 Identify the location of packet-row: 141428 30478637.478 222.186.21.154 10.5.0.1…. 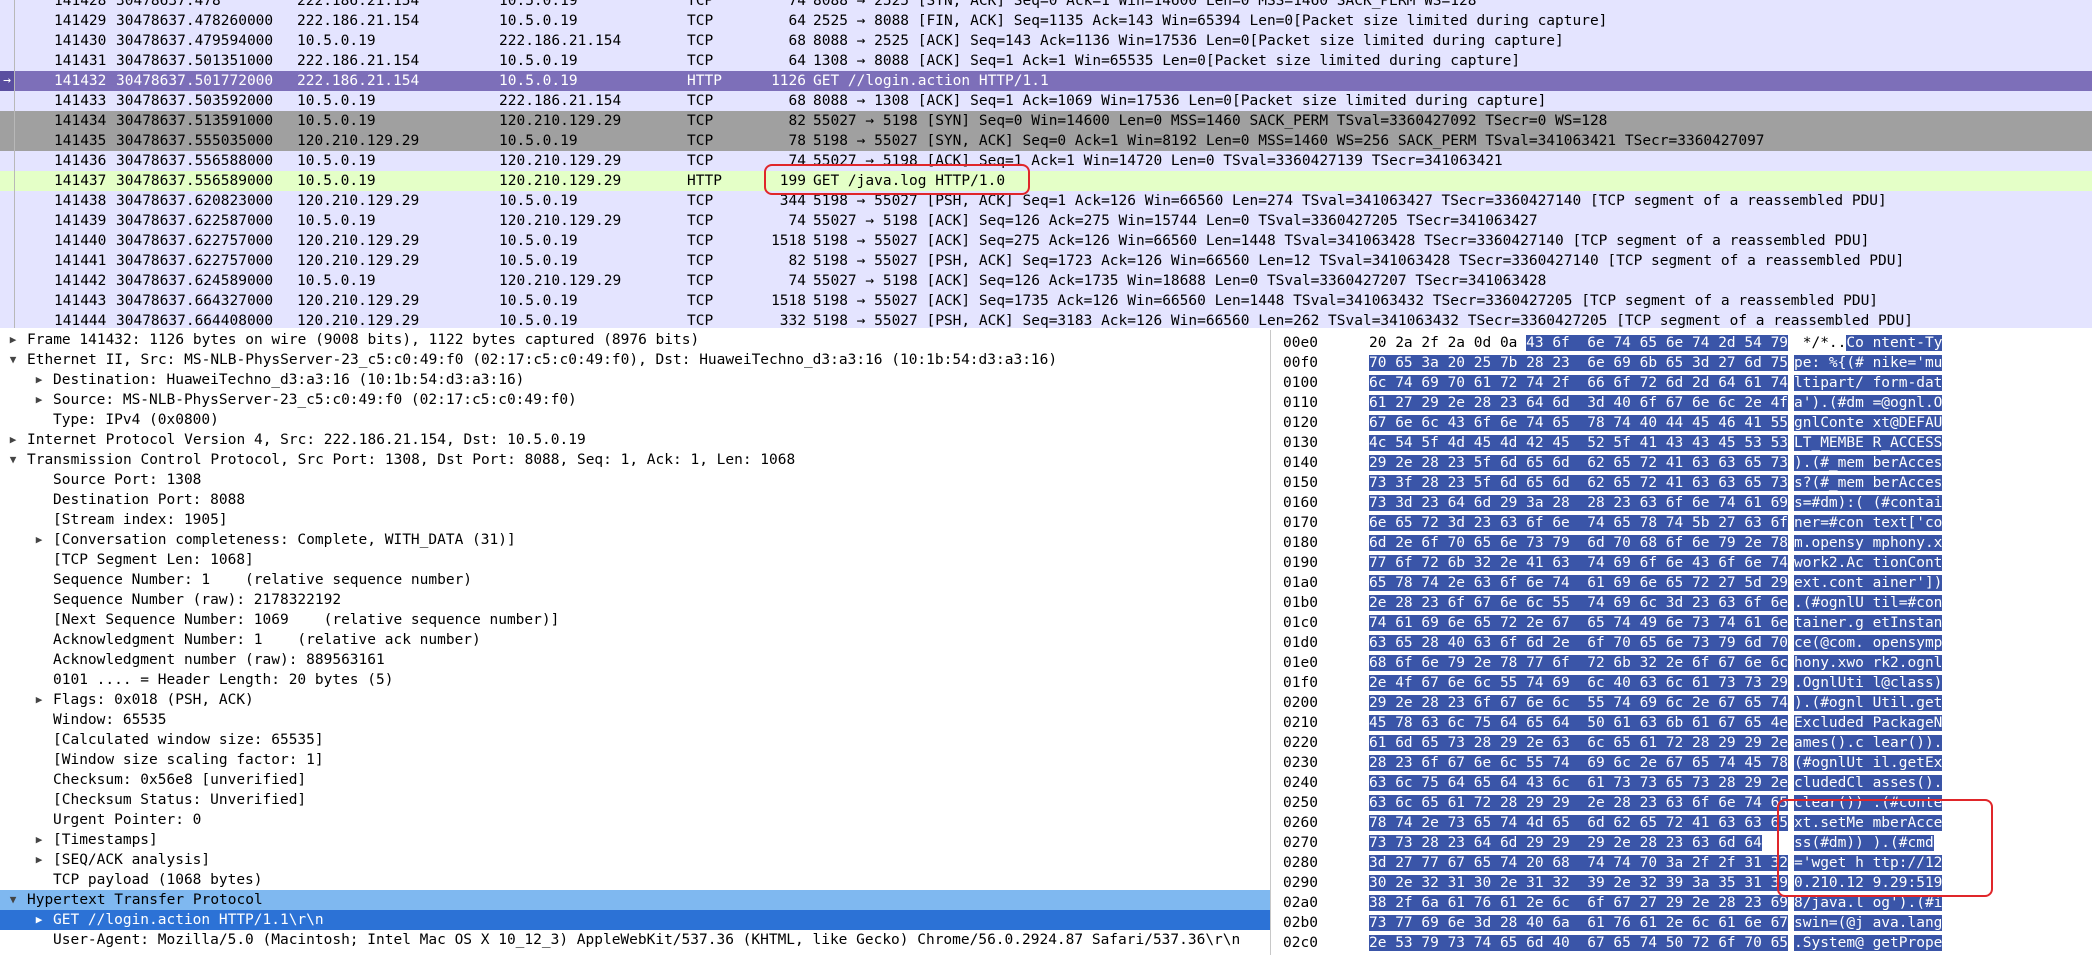
(1046, 5).